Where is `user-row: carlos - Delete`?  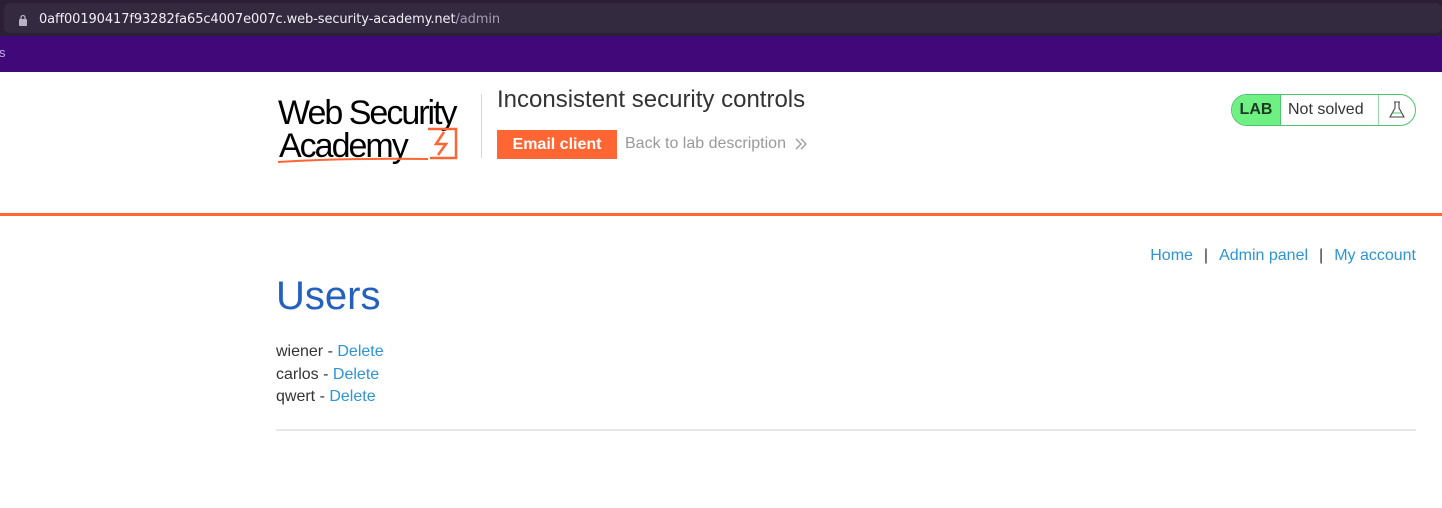
user-row: carlos - Delete is located at coordinates (330, 375).